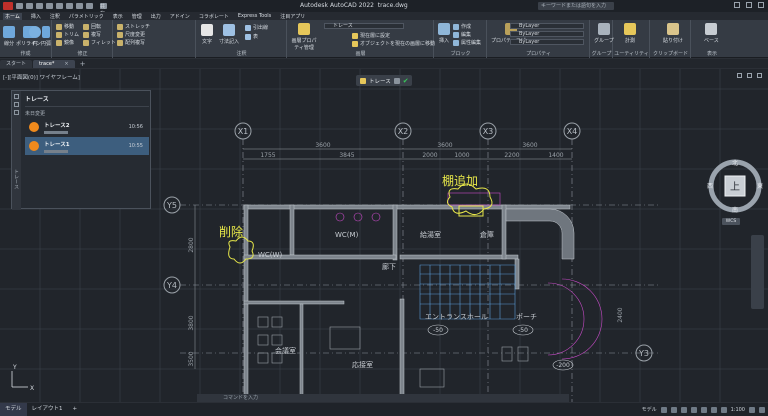  I want to click on workspace-gear-icon, so click(752, 409).